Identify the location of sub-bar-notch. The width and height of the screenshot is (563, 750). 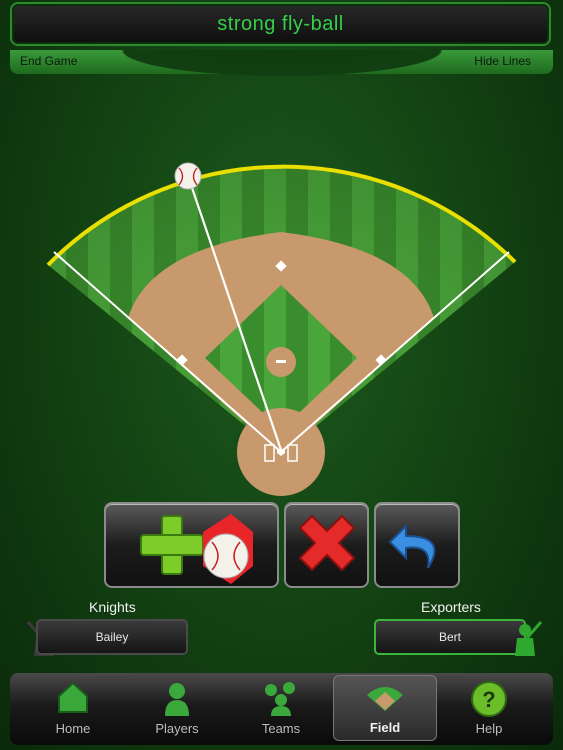
(282, 63).